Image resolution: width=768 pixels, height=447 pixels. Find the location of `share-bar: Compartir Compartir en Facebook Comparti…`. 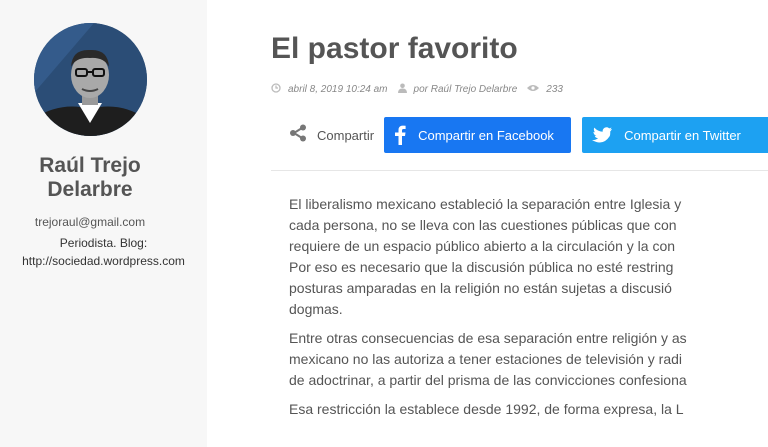

share-bar: Compartir Compartir en Facebook Comparti… is located at coordinates (528, 135).